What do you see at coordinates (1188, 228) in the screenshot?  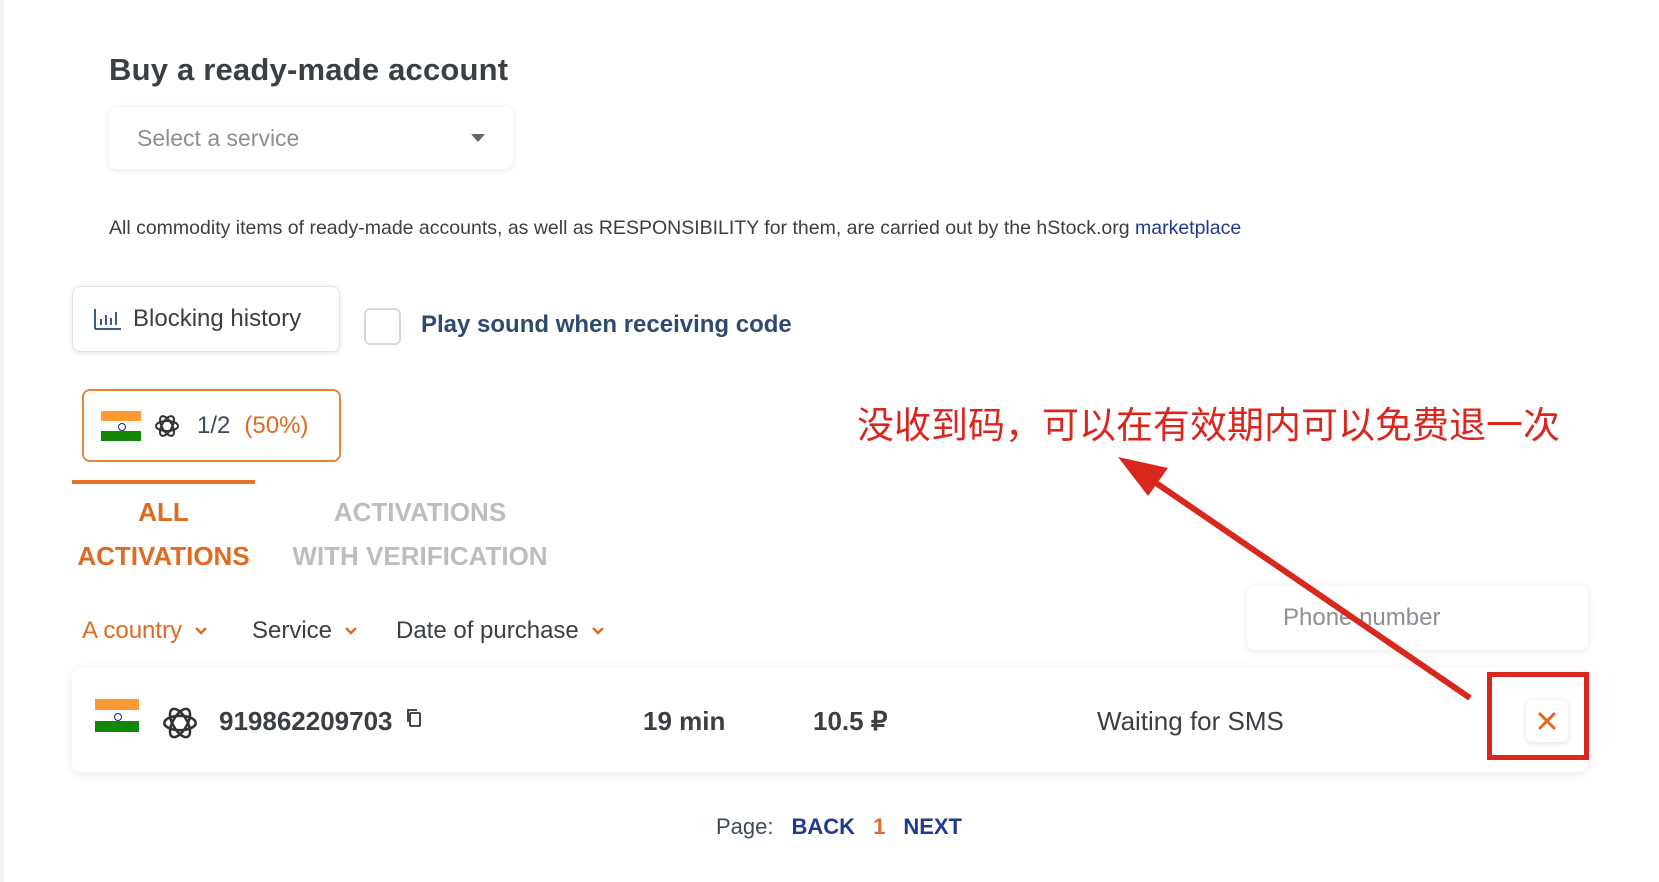 I see `marketplace-link: marketplace` at bounding box center [1188, 228].